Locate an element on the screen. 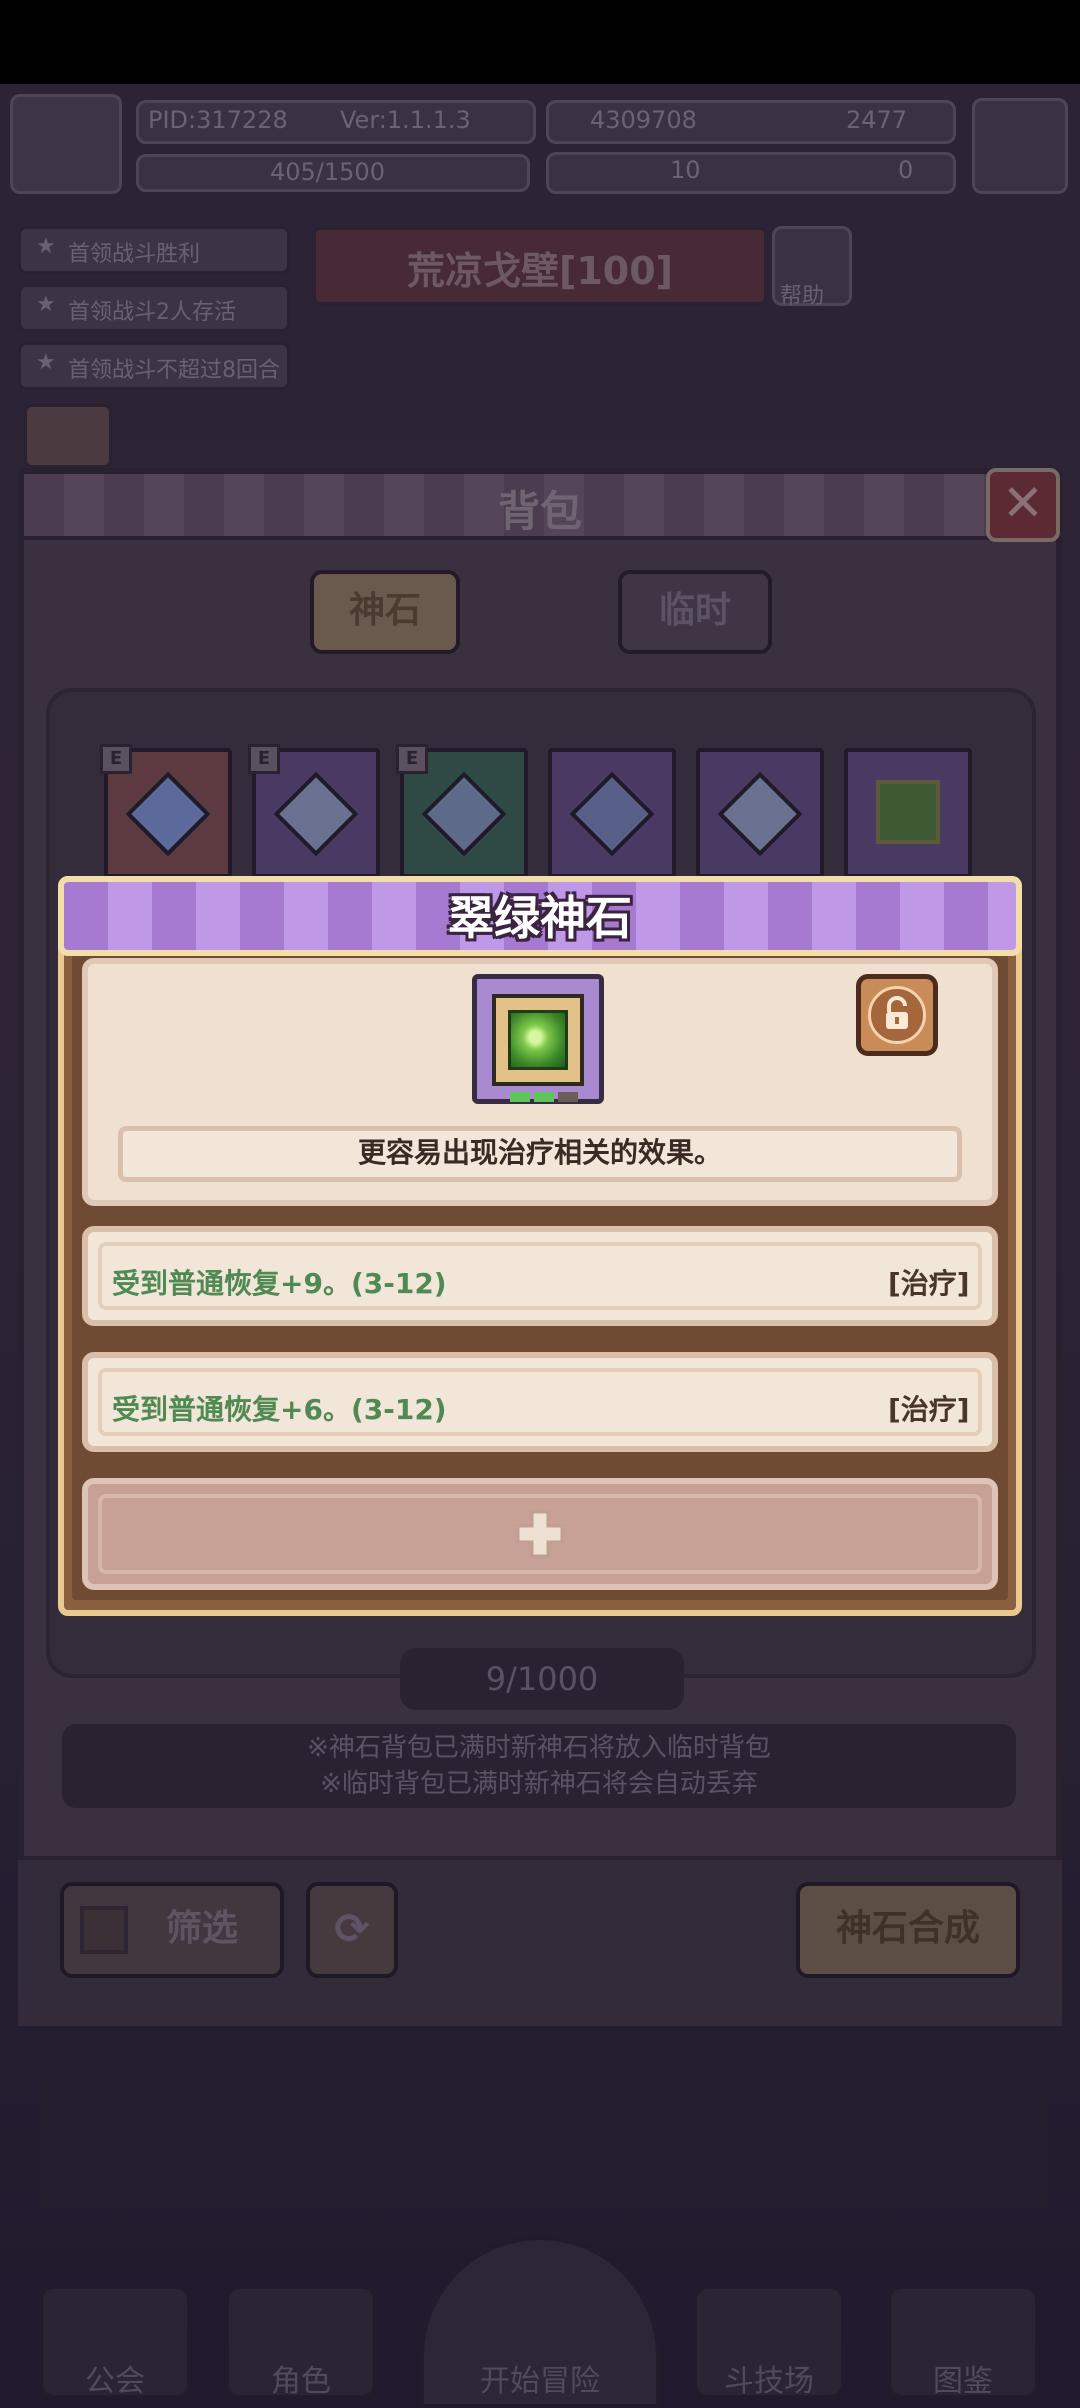  quest-text: 首领战斗不超过8回合 is located at coordinates (174, 370).